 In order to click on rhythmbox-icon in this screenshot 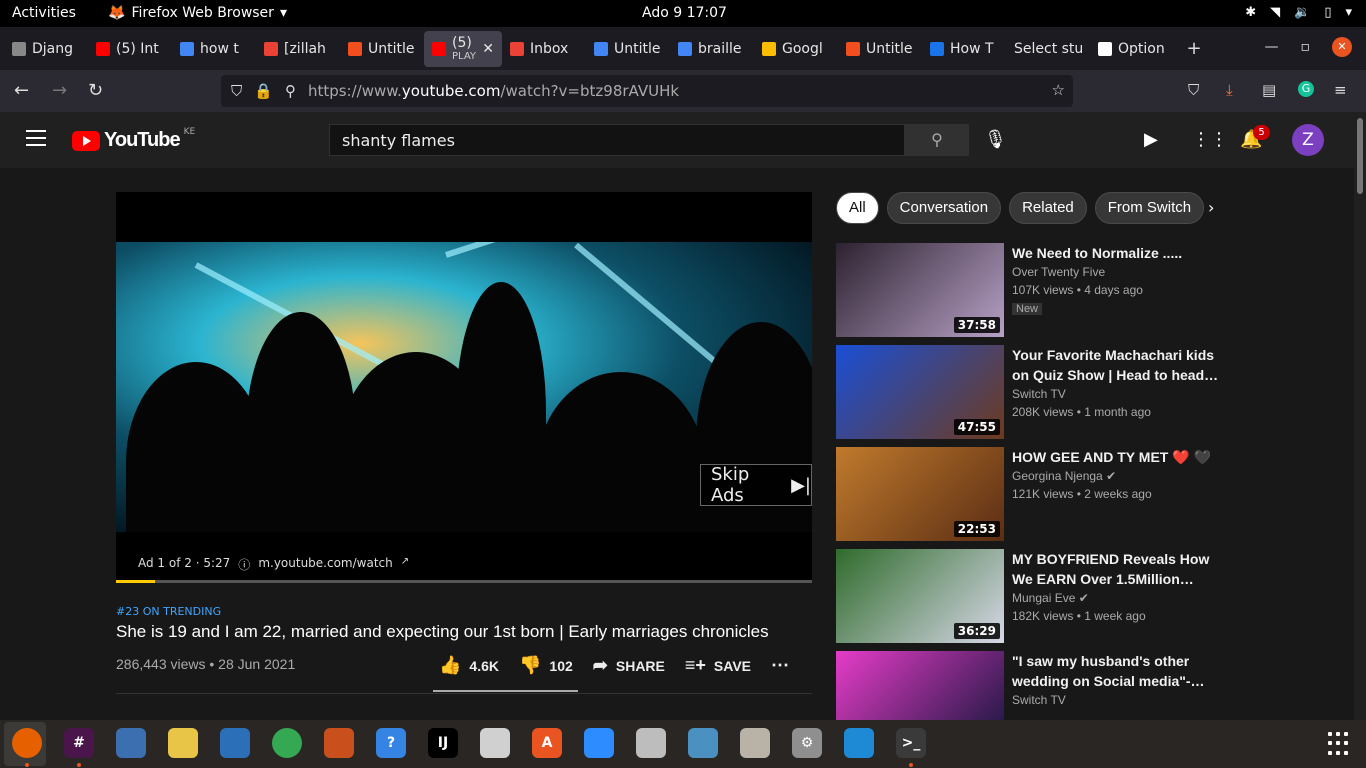, I will do `click(183, 743)`.